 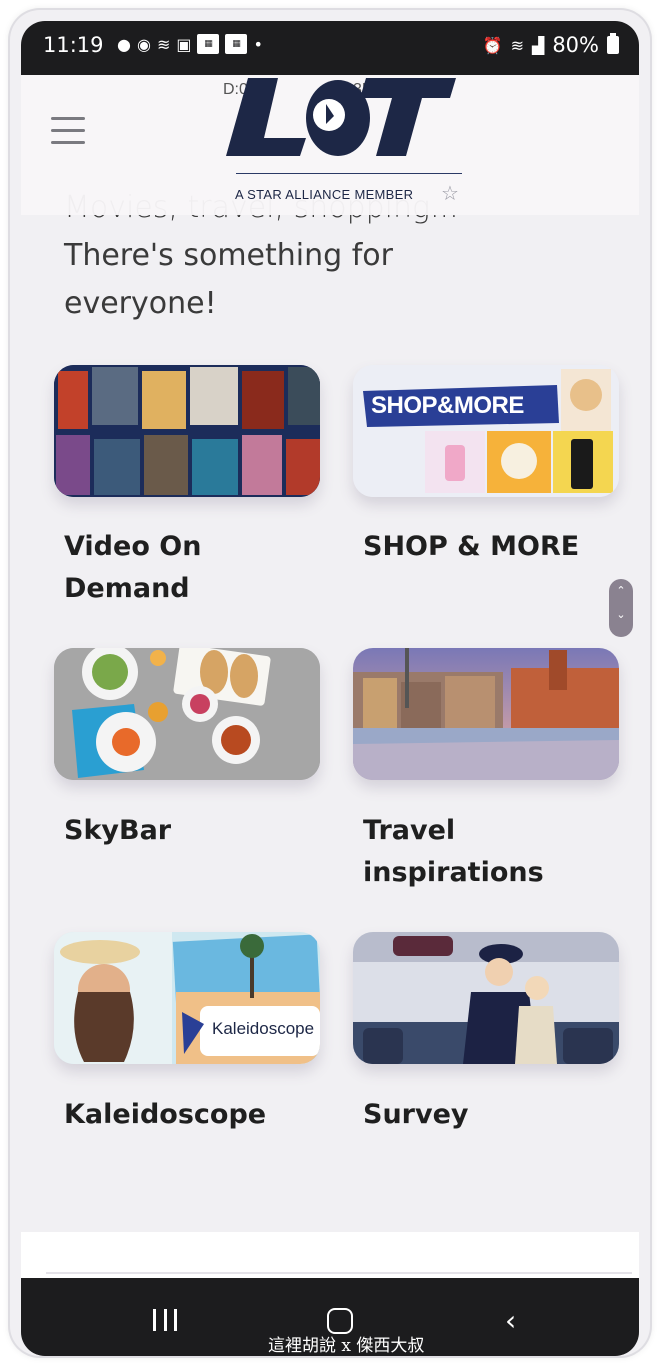 I want to click on signal-icon: ▟, so click(x=538, y=45).